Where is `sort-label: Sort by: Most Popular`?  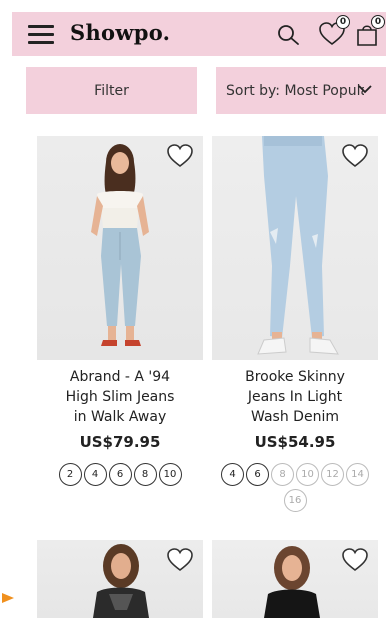 sort-label: Sort by: Most Popular is located at coordinates (295, 90).